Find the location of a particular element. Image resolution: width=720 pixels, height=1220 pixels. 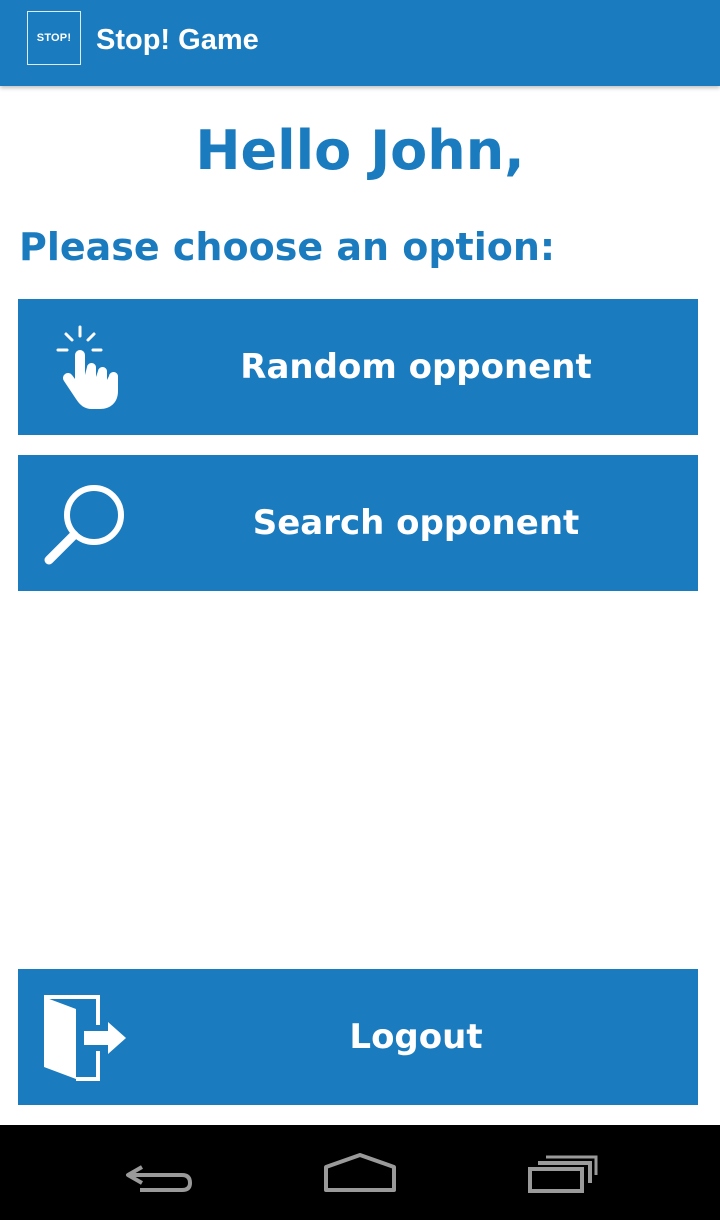

greeting-heading: Hello John, is located at coordinates (360, 150).